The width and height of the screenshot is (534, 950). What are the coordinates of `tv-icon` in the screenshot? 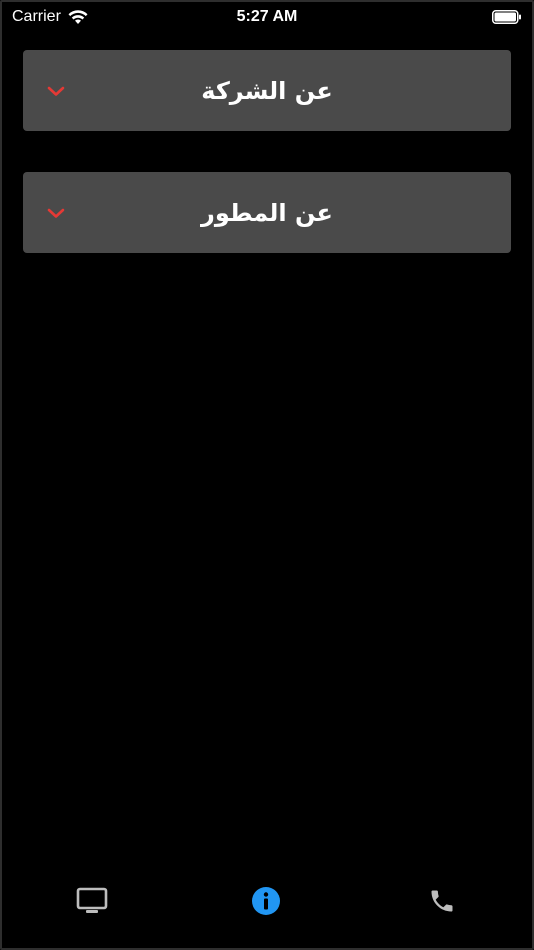 It's located at (92, 900).